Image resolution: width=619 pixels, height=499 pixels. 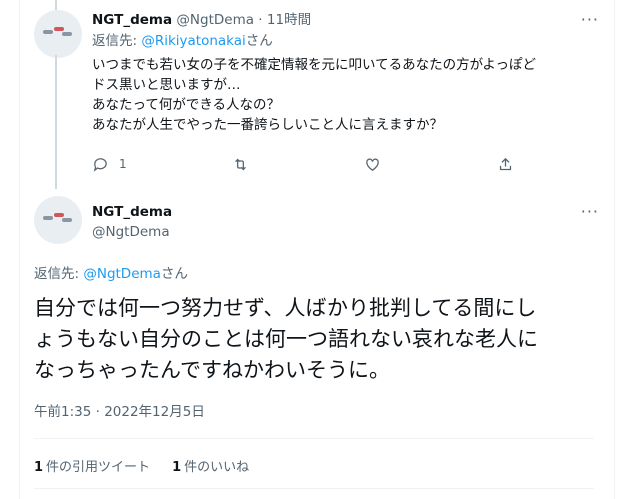 I want to click on like-count: 1, so click(x=177, y=467).